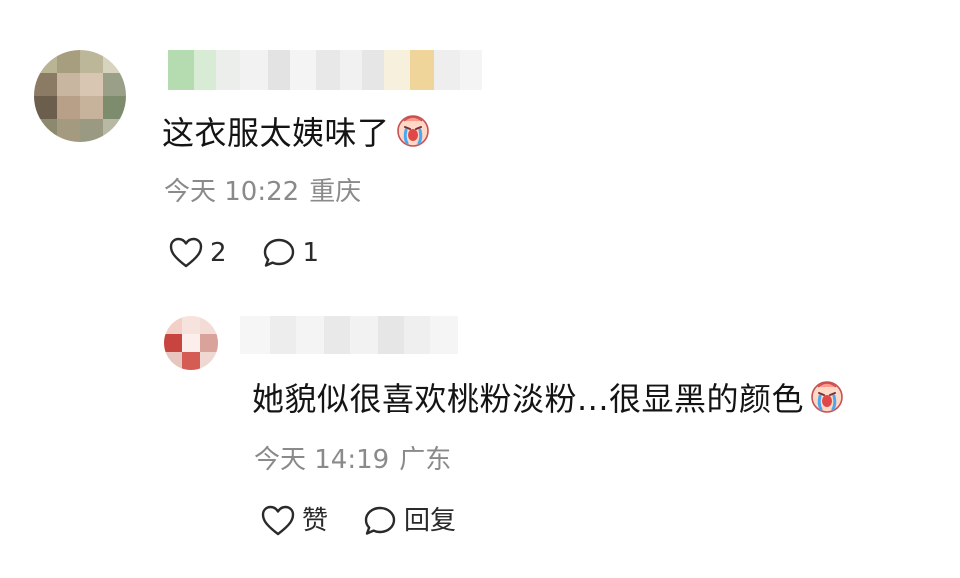 The image size is (960, 578). What do you see at coordinates (425, 460) in the screenshot?
I see `reply-location: 广东` at bounding box center [425, 460].